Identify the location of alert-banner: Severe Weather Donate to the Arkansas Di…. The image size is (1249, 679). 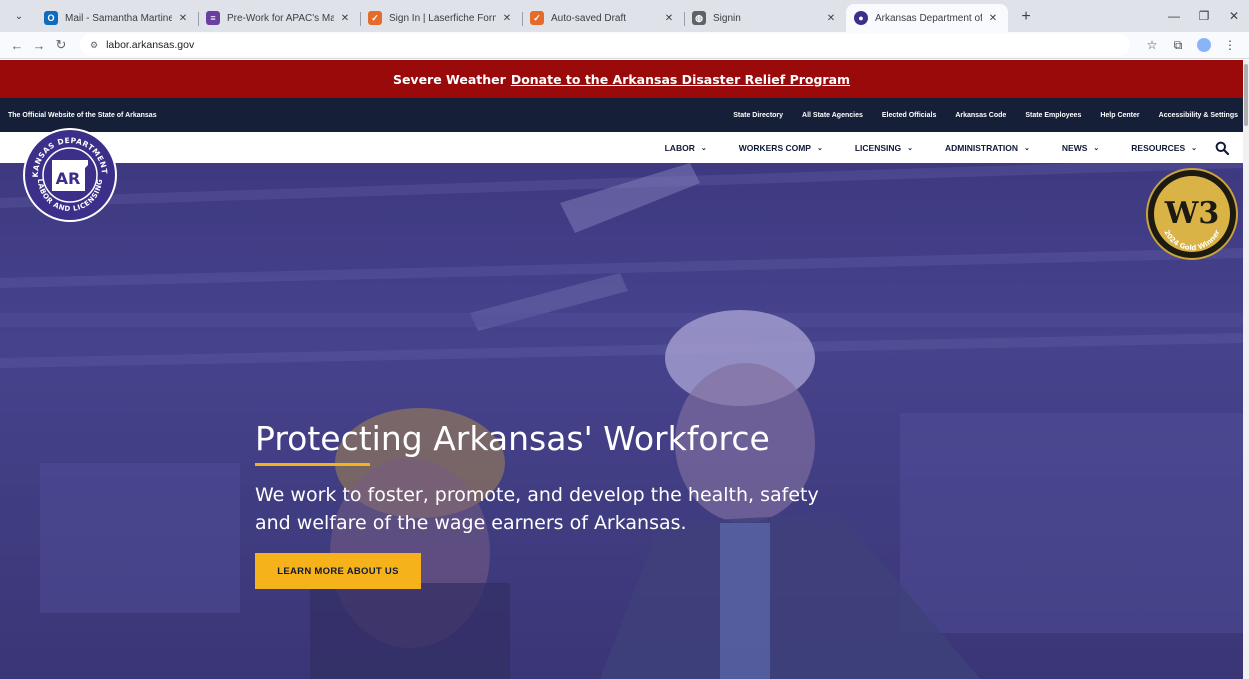
(621, 79).